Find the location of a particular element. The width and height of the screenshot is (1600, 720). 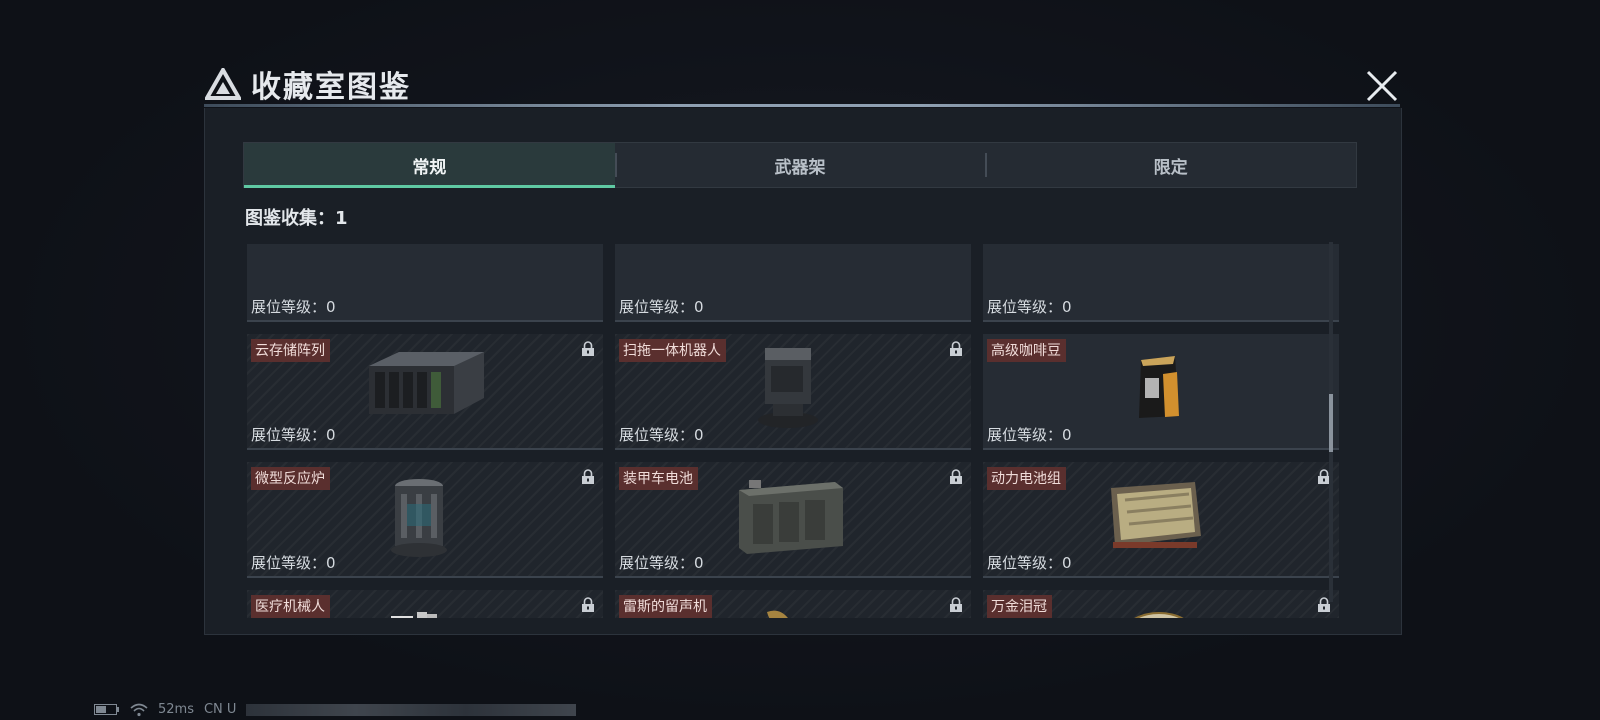

ping-readout: 52ms is located at coordinates (176, 709).